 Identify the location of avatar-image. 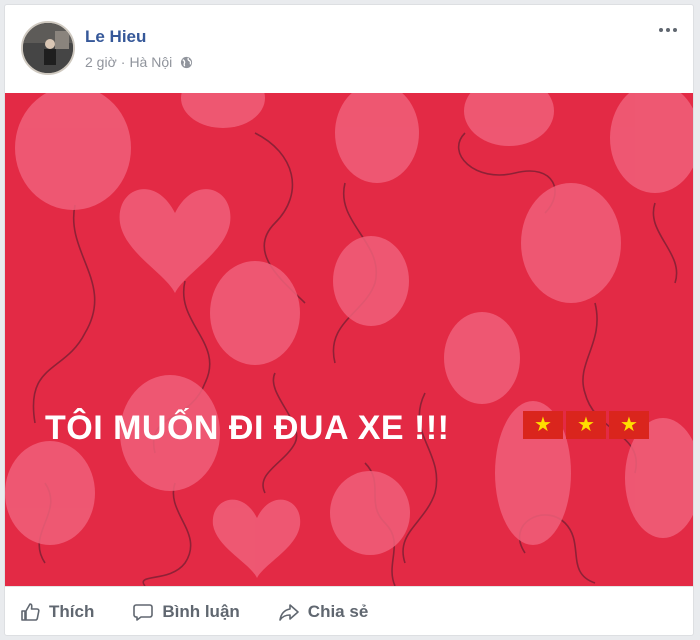
(48, 48).